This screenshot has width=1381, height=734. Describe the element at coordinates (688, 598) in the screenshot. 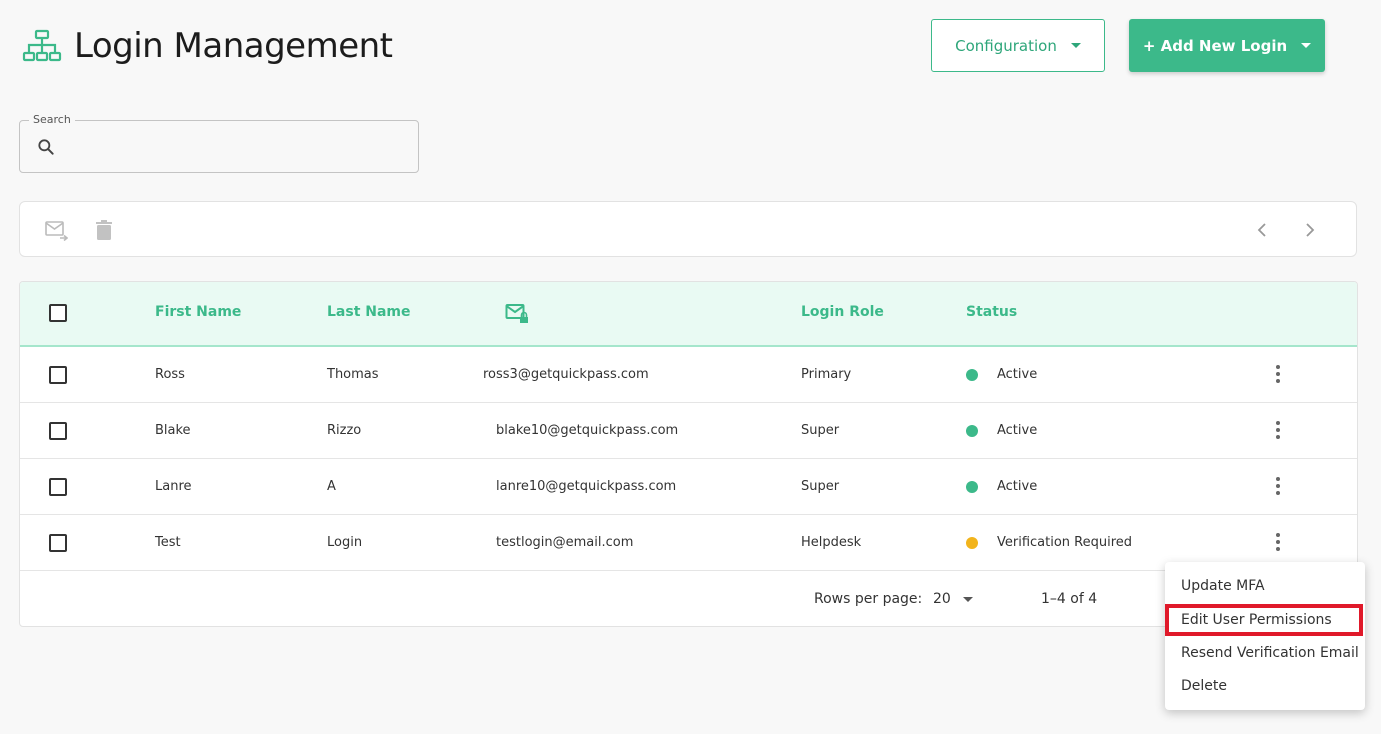

I see `pagination-footer: Rows per page: 20 1–4 of 4` at that location.